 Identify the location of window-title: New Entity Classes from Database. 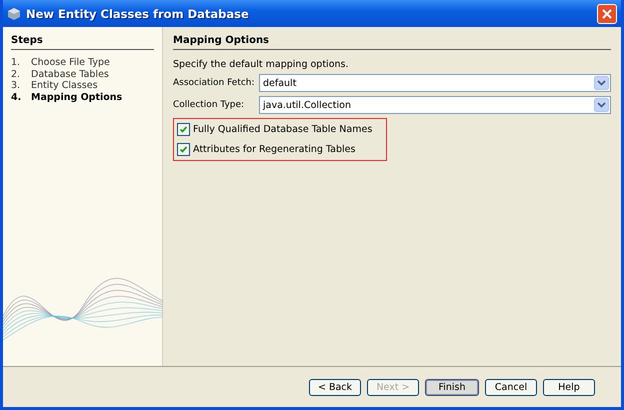
(138, 13).